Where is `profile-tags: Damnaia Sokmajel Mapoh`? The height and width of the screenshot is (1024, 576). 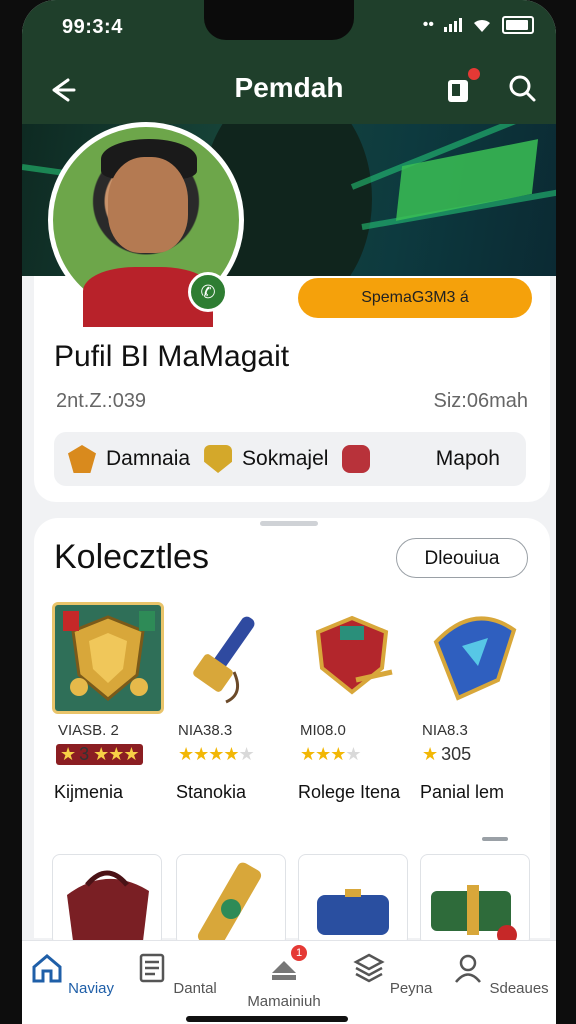 profile-tags: Damnaia Sokmajel Mapoh is located at coordinates (290, 459).